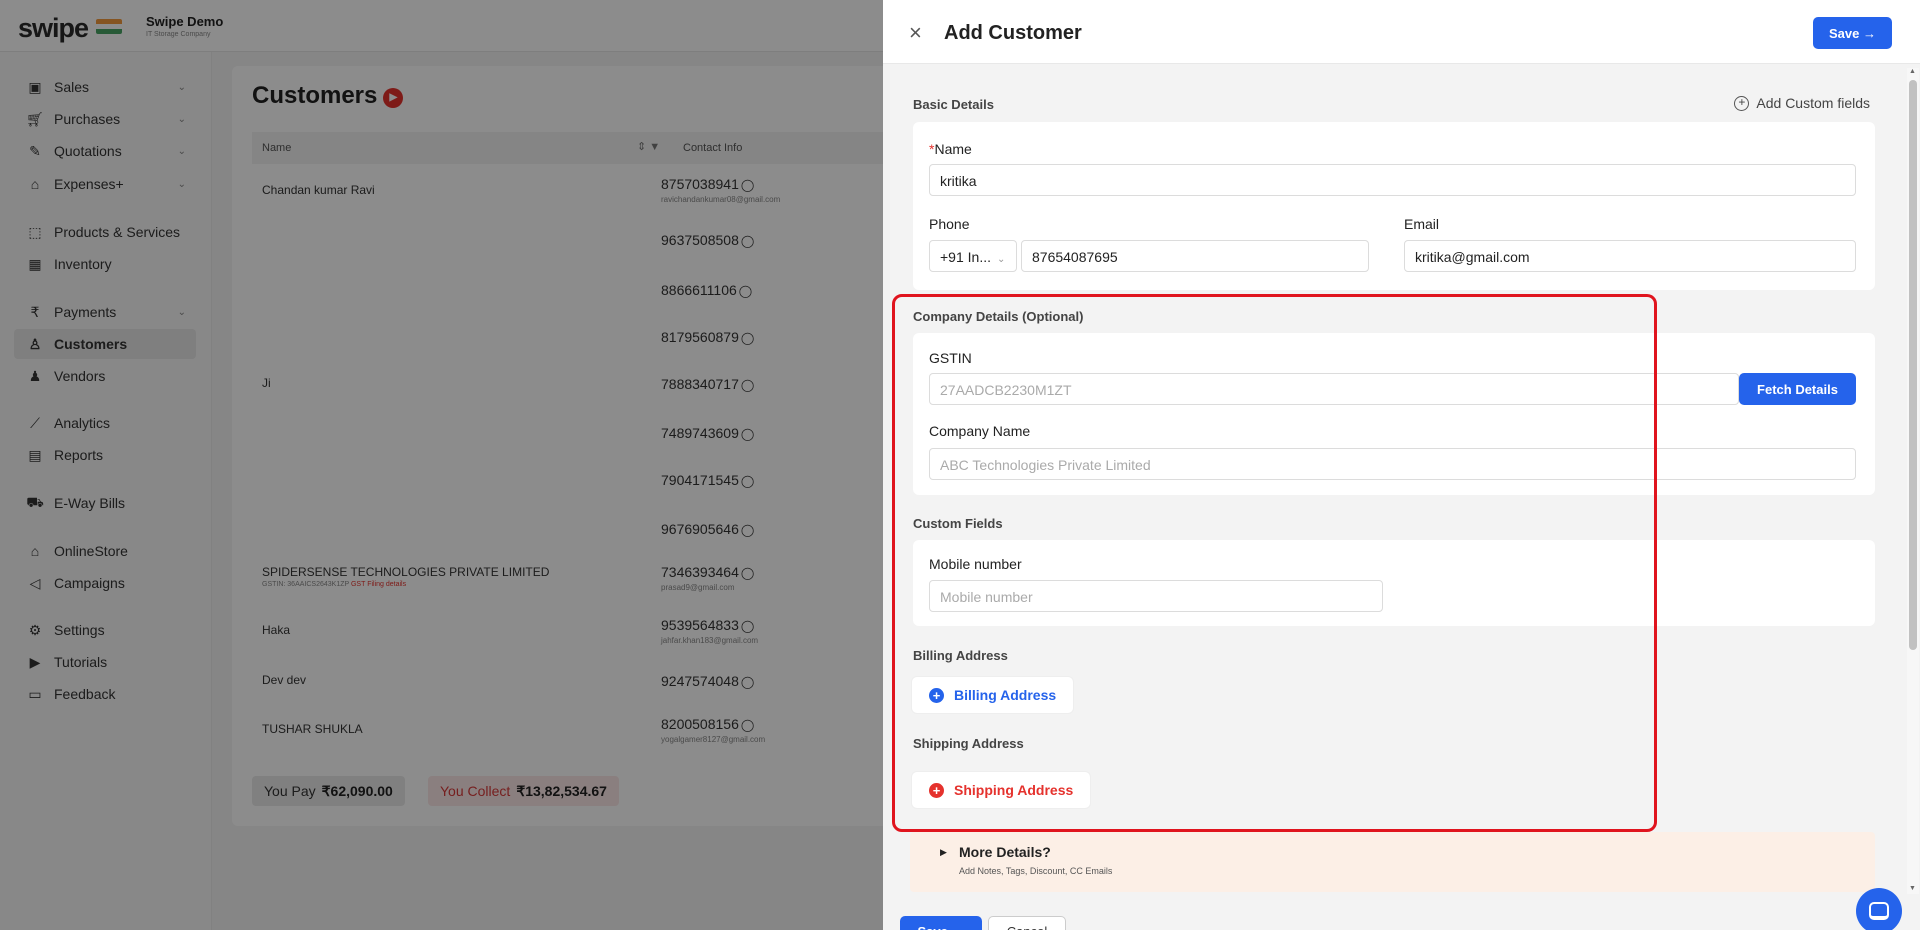 This screenshot has height=930, width=1920. I want to click on save-button: Save →, so click(1852, 33).